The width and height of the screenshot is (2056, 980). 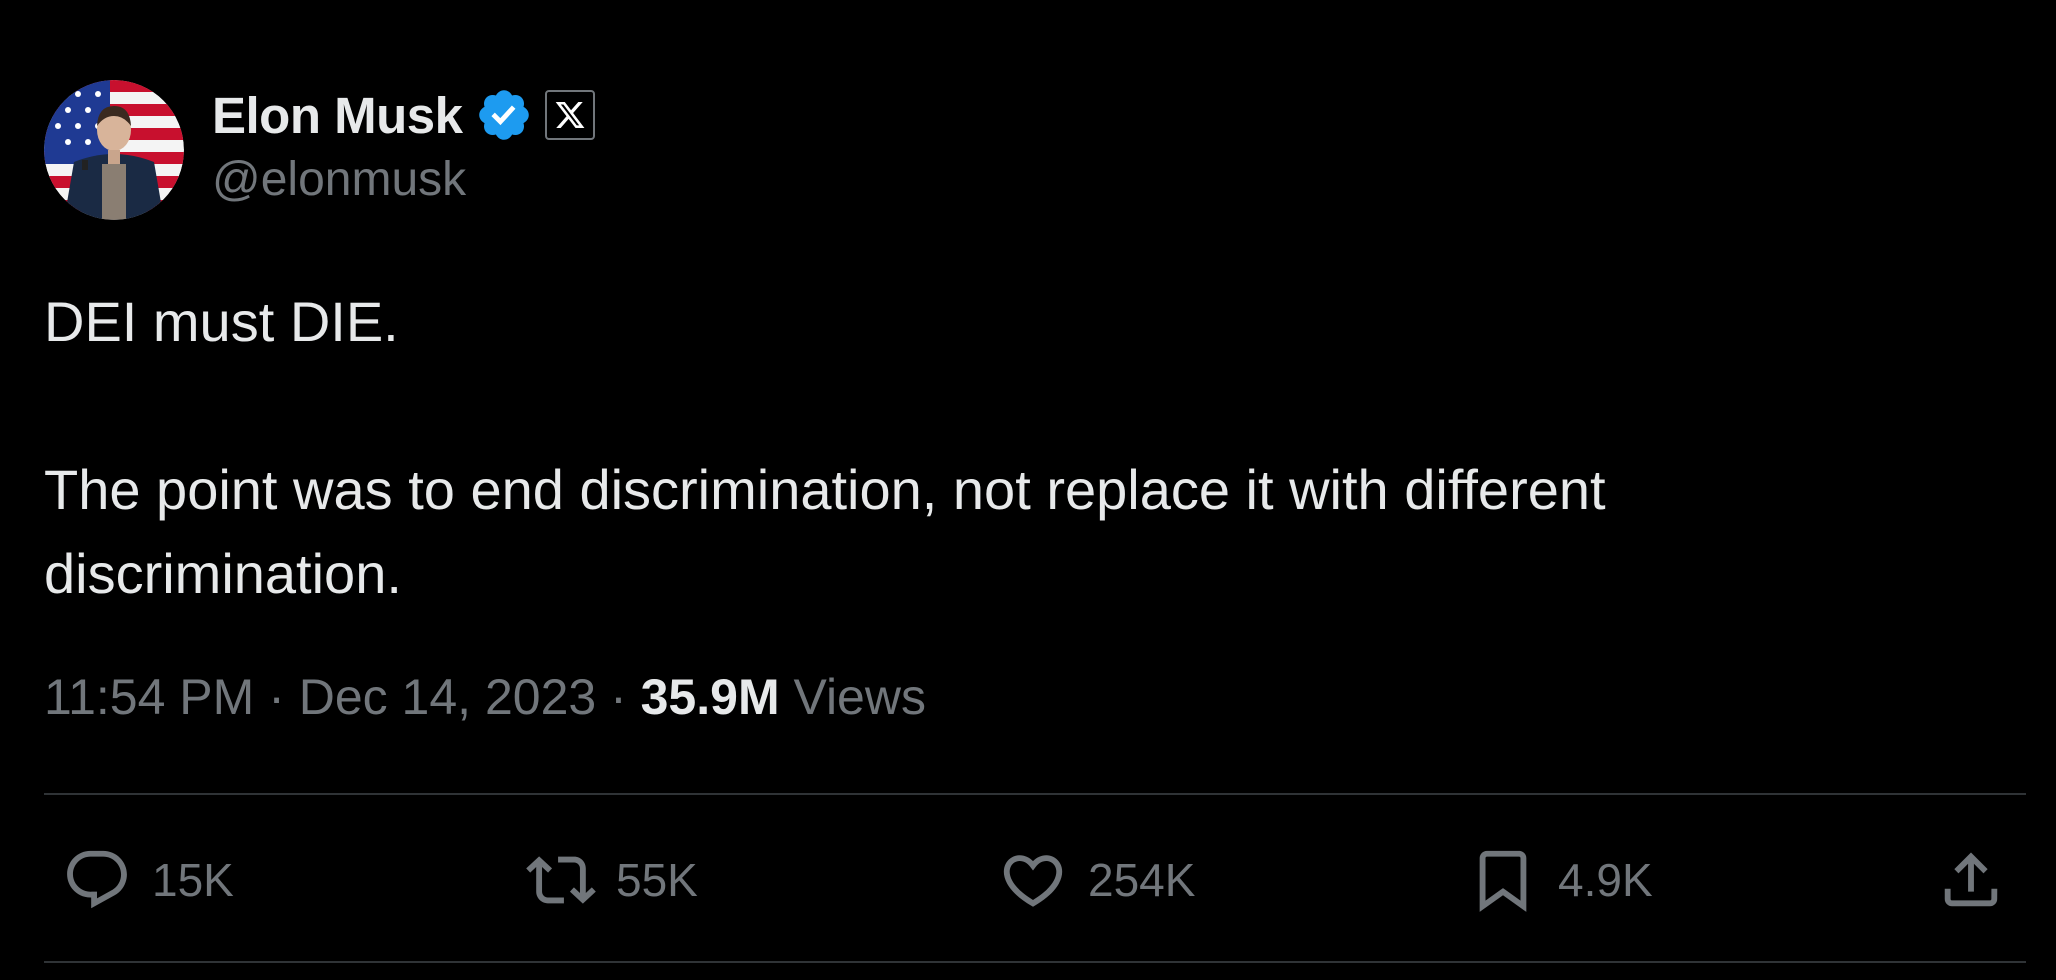 I want to click on verified-check-icon, so click(x=504, y=115).